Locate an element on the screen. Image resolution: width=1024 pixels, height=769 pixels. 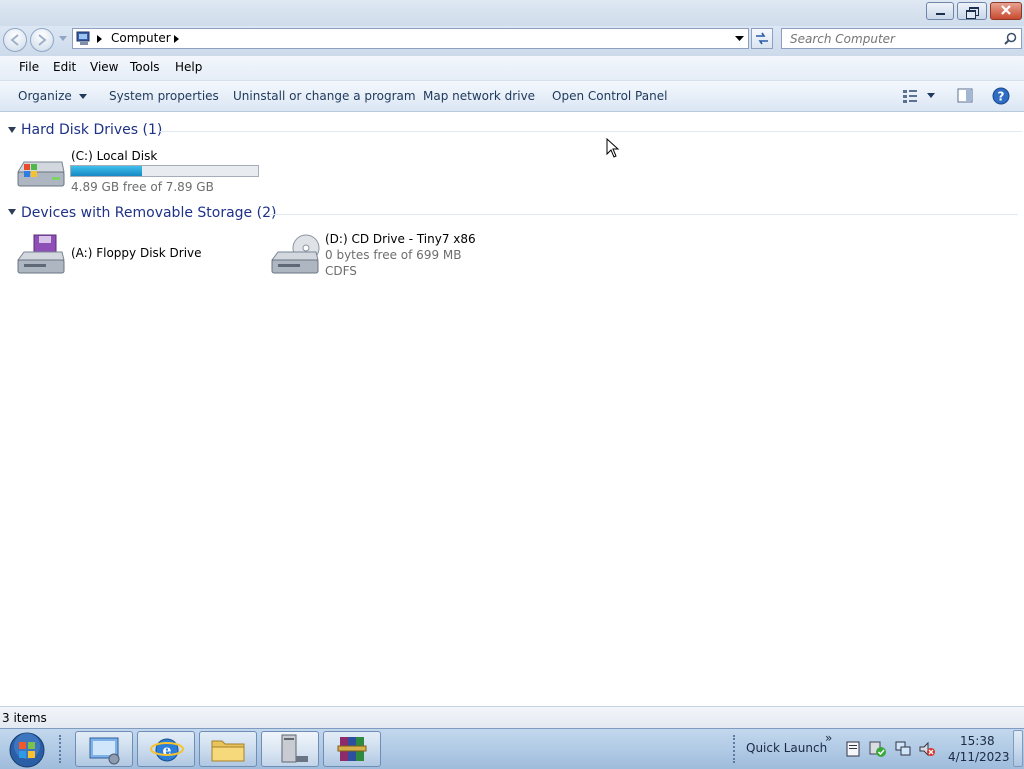
help-icon: ? is located at coordinates (1001, 96).